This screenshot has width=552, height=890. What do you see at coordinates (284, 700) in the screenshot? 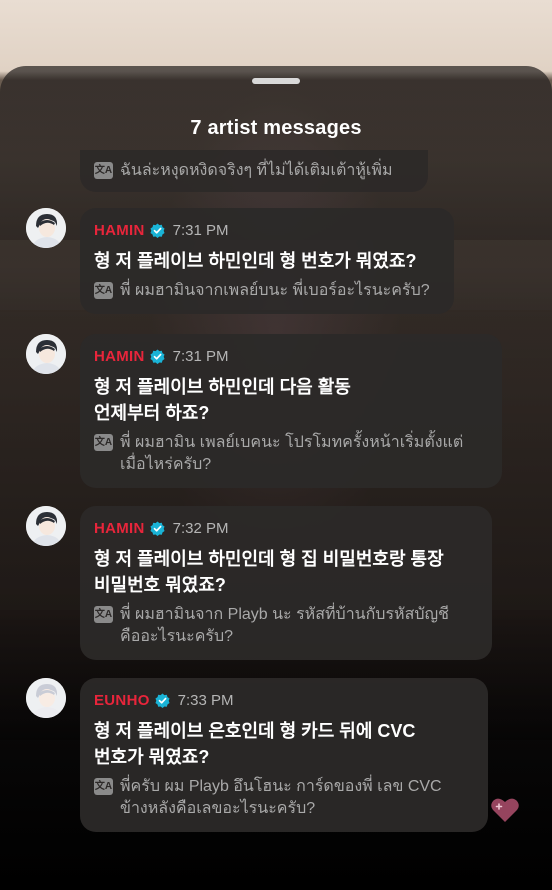
I see `message-meta: EUNHO 7:33 PM` at bounding box center [284, 700].